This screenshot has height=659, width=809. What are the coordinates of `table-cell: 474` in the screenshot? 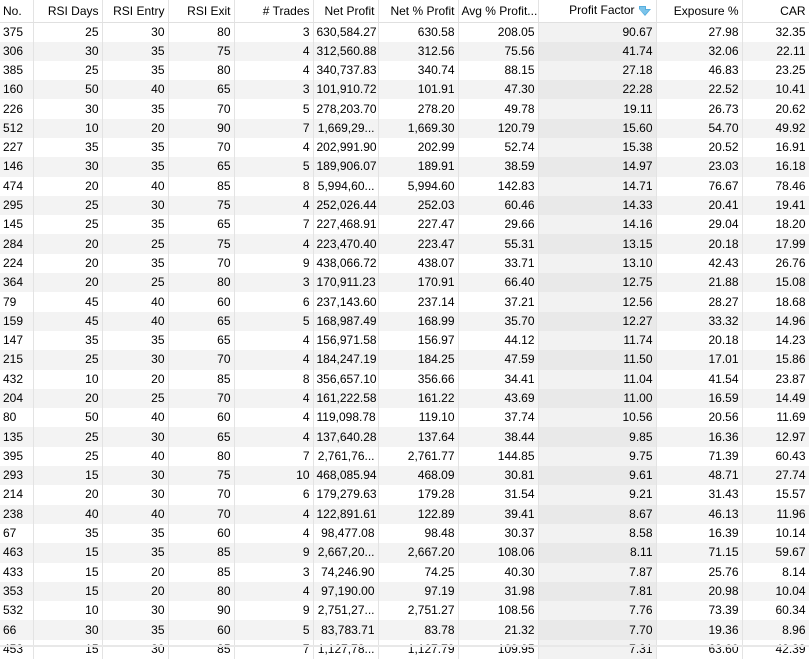 It's located at (17, 186).